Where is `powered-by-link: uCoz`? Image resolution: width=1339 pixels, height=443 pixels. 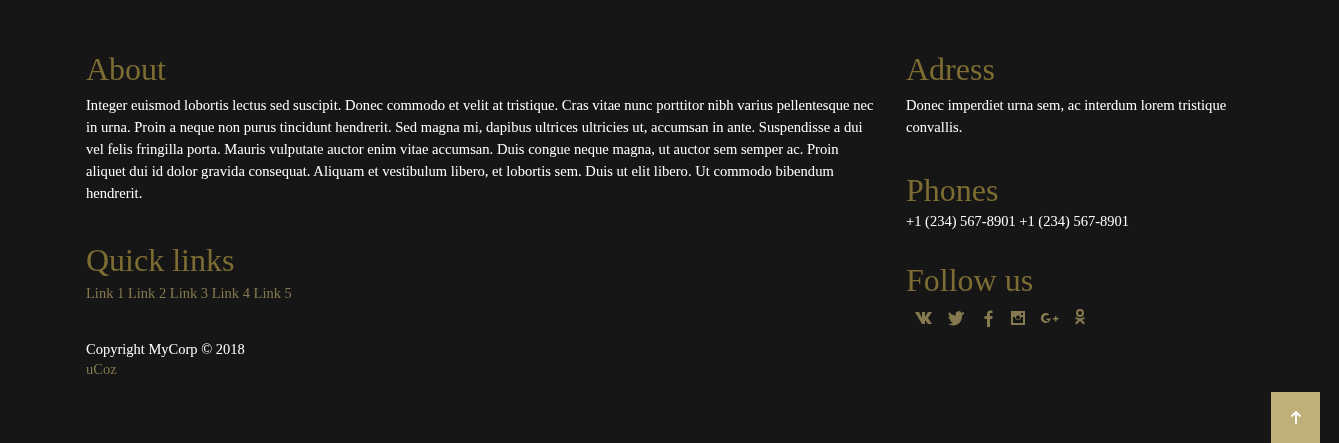 powered-by-link: uCoz is located at coordinates (101, 369).